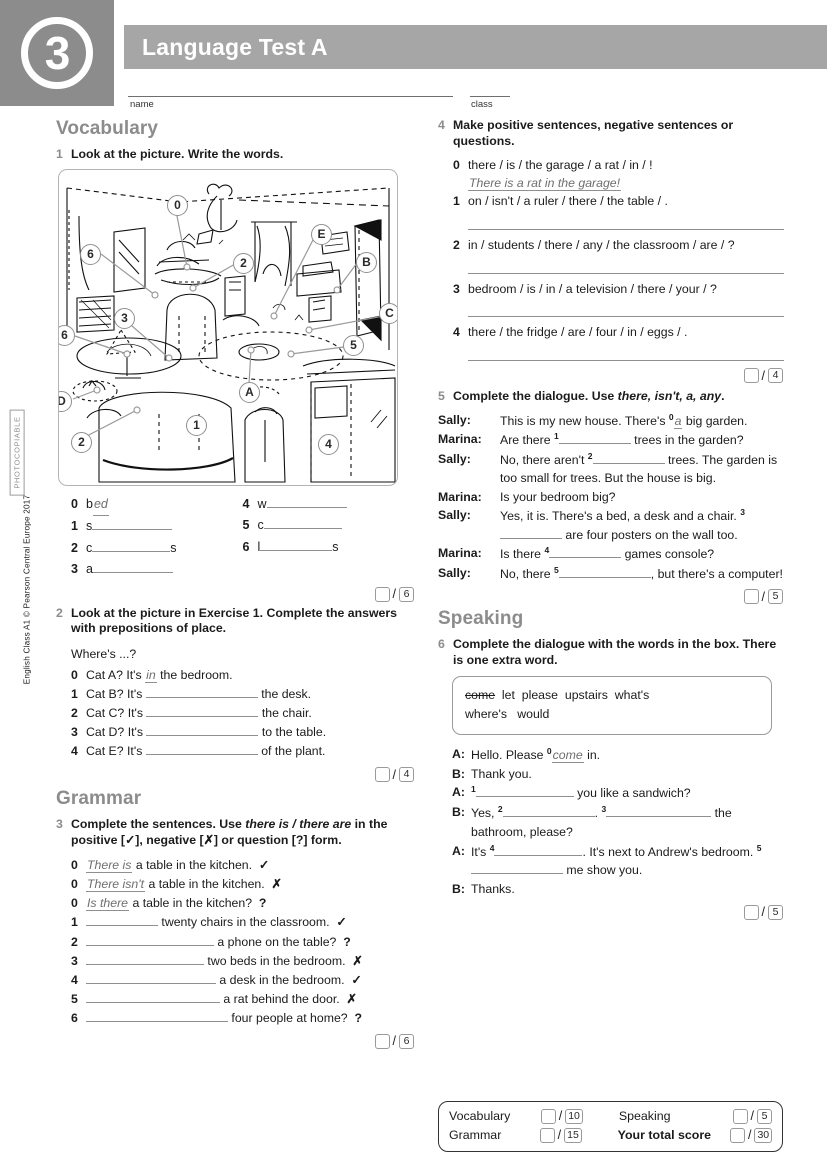  I want to click on item-mark: ?, so click(358, 1017).